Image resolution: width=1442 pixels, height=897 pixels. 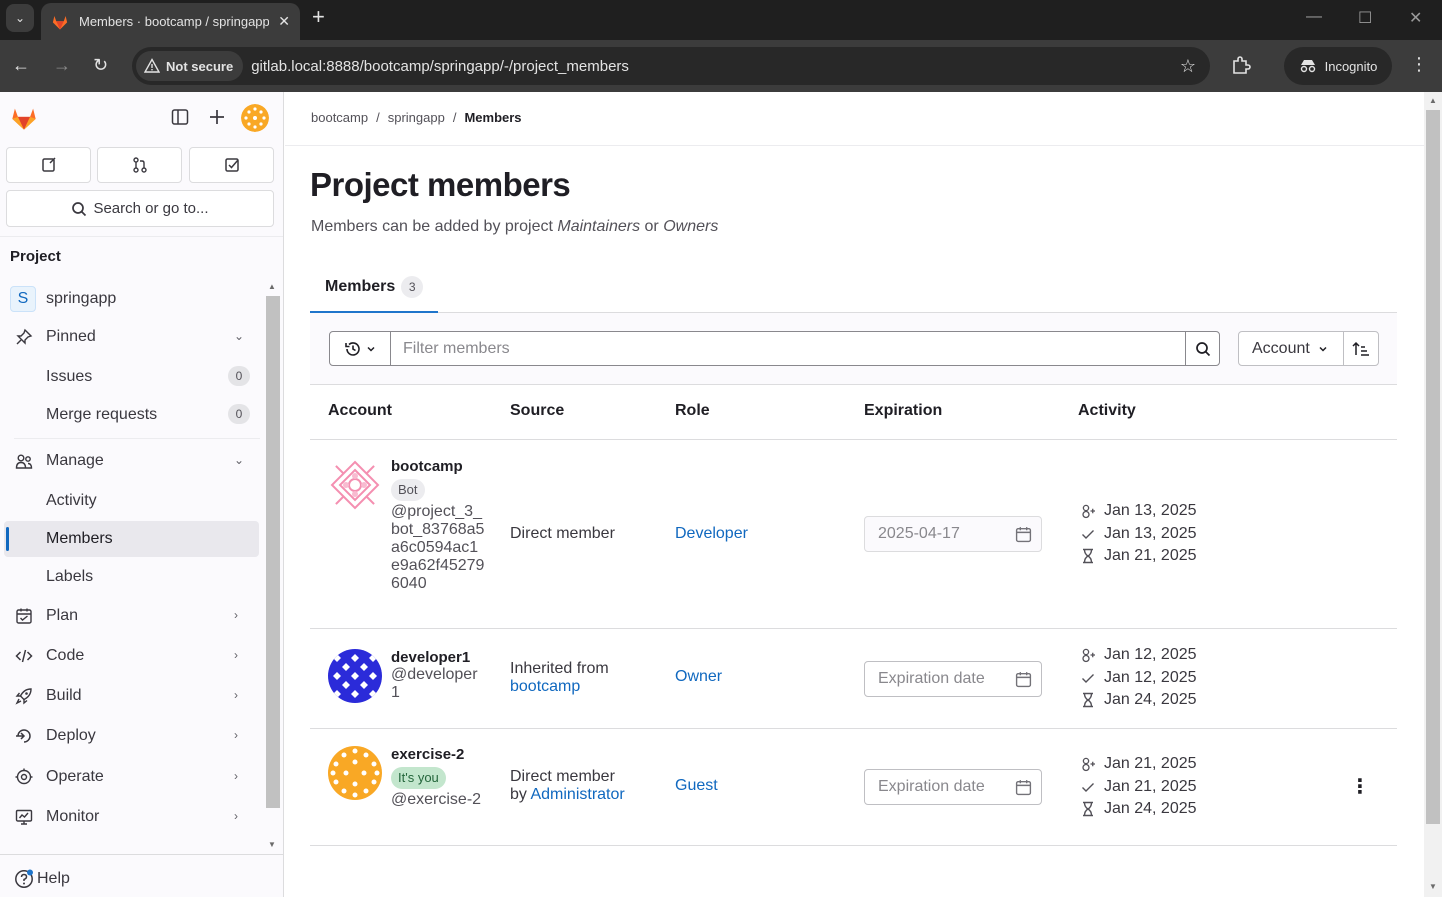 I want to click on bot-badge: Bot, so click(x=408, y=490).